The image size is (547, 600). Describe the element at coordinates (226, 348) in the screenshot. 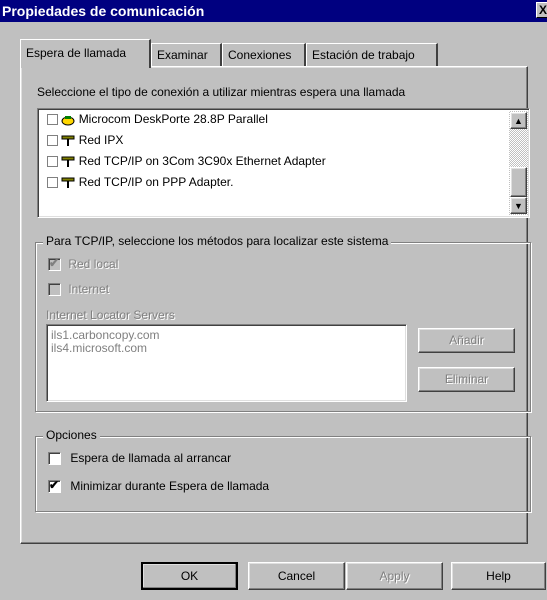

I see `list-item: ils4.microsoft.com` at that location.